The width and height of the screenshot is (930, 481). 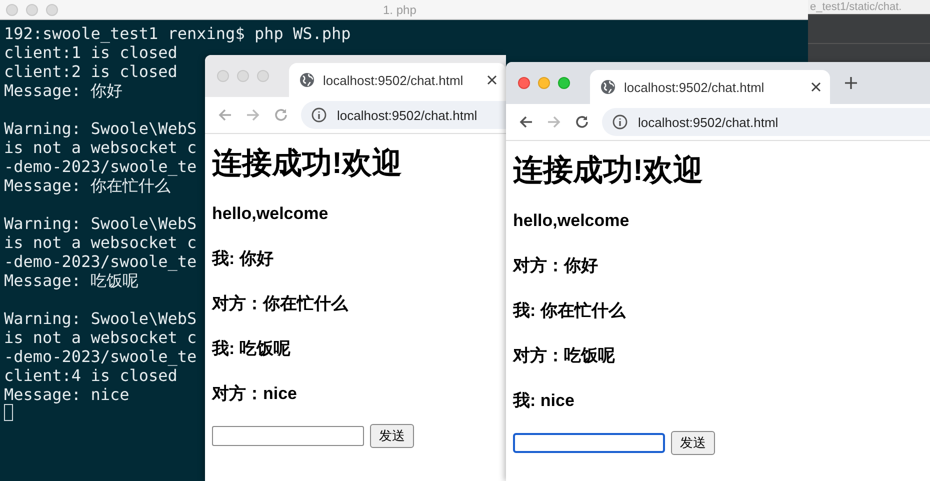 What do you see at coordinates (851, 83) in the screenshot?
I see `new-tab-icon` at bounding box center [851, 83].